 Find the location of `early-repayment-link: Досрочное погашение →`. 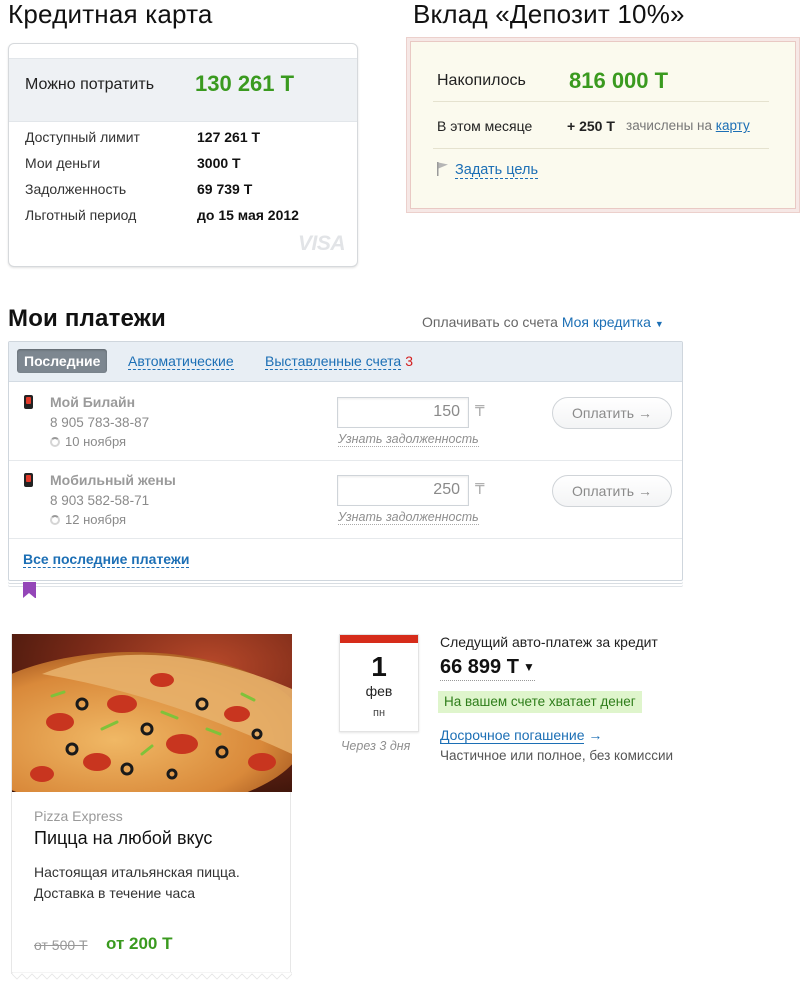

early-repayment-link: Досрочное погашение → is located at coordinates (521, 735).